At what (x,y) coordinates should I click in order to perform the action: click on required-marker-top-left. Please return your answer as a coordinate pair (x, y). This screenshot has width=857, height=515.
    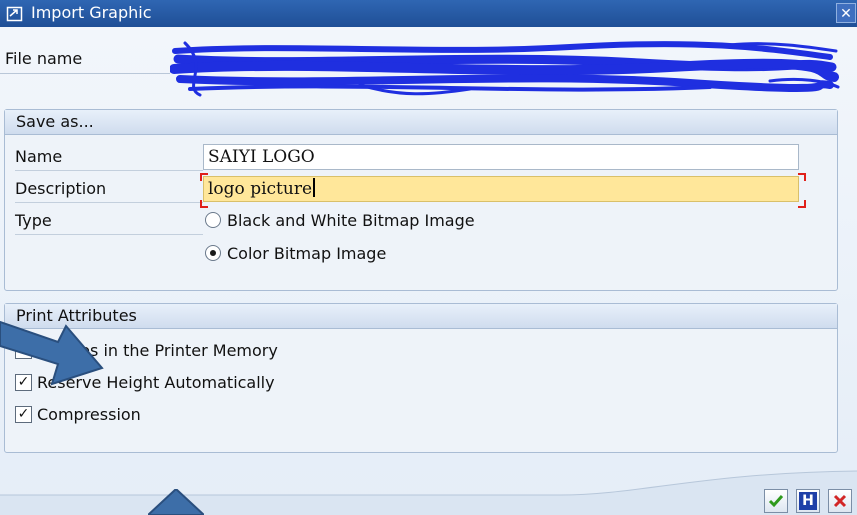
    Looking at the image, I should click on (204, 177).